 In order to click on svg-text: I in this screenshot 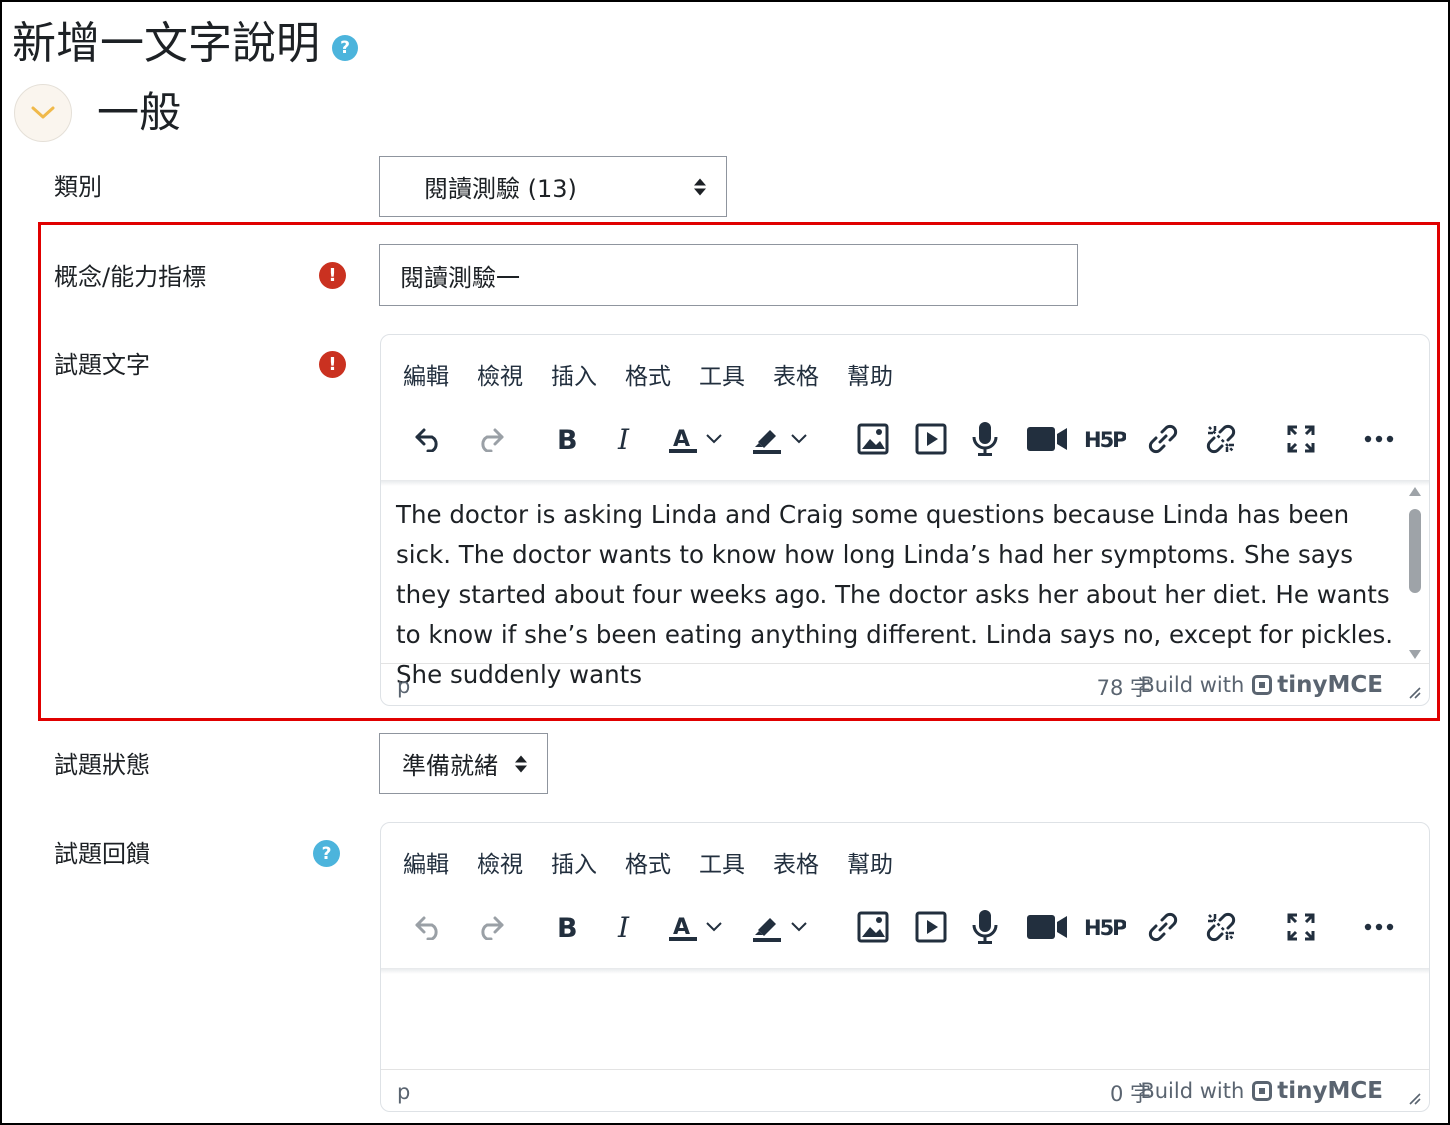, I will do `click(623, 927)`.